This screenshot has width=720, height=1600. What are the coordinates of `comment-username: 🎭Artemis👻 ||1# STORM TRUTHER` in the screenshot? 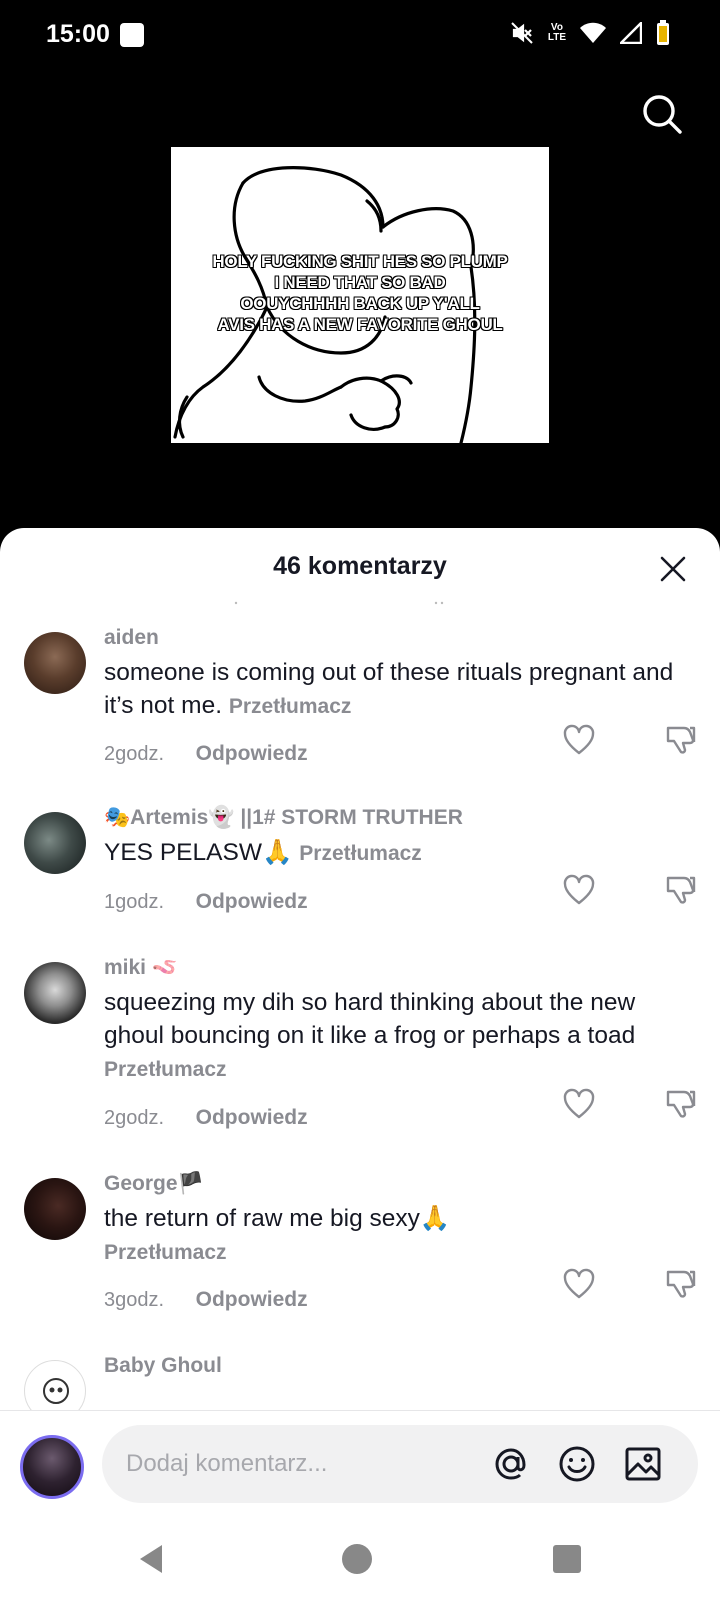 It's located at (283, 818).